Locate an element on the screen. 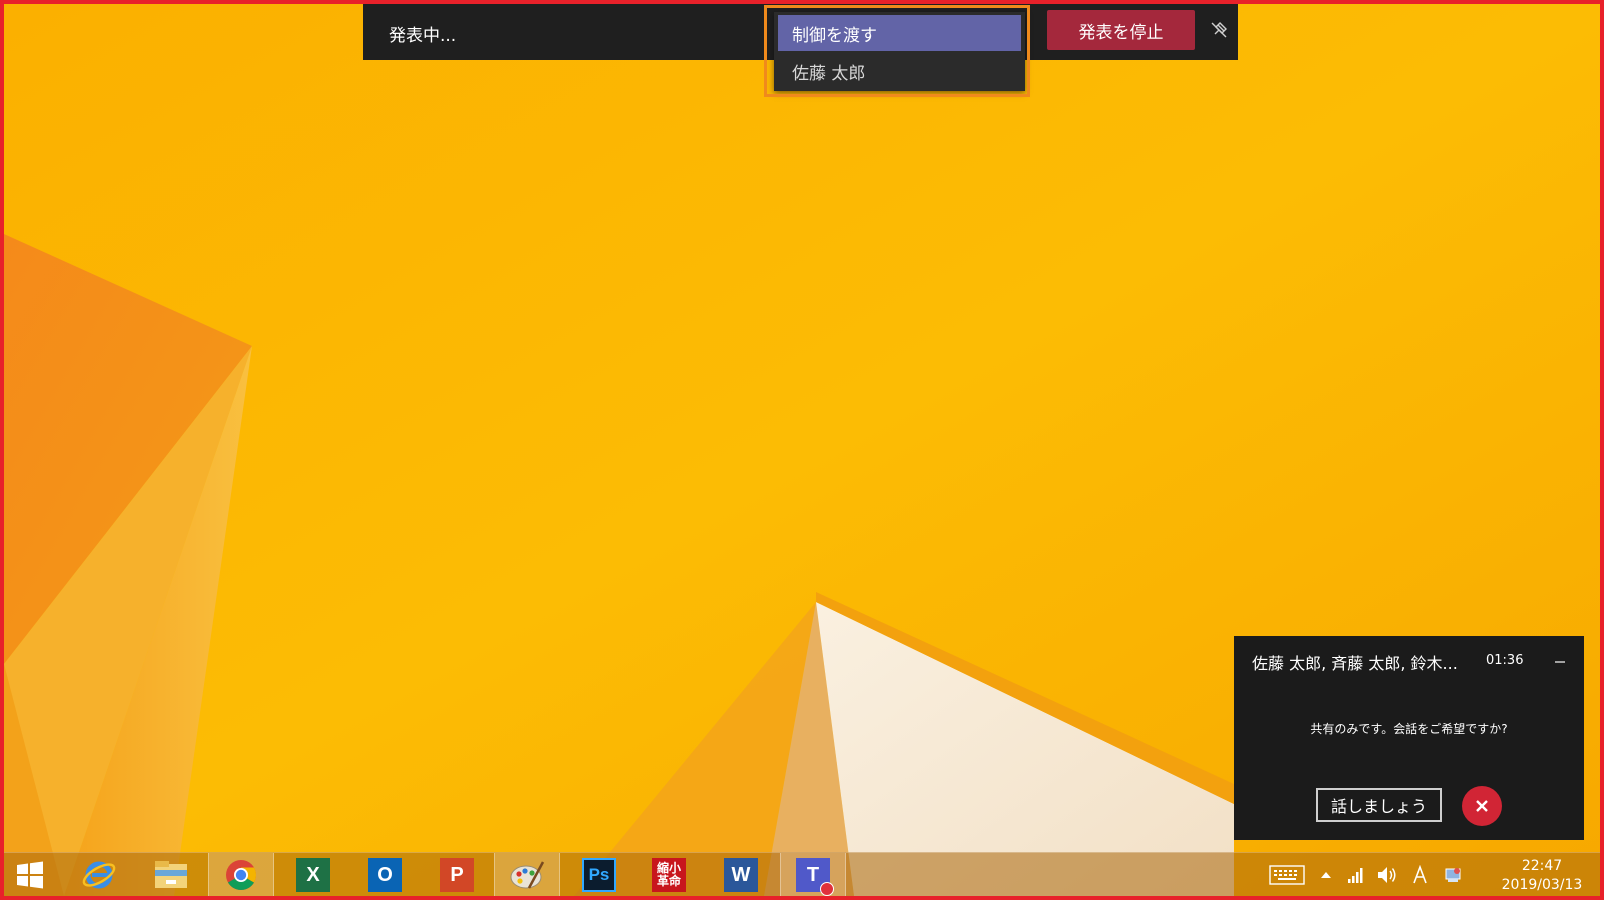 The image size is (1604, 900). taskbar-powerpoint: P is located at coordinates (457, 874).